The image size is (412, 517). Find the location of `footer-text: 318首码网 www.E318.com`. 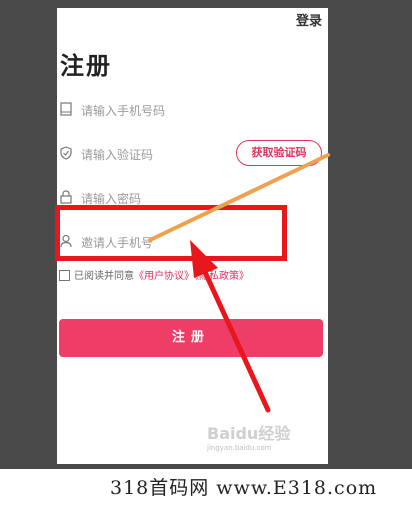

footer-text: 318首码网 www.E318.com is located at coordinates (244, 488).